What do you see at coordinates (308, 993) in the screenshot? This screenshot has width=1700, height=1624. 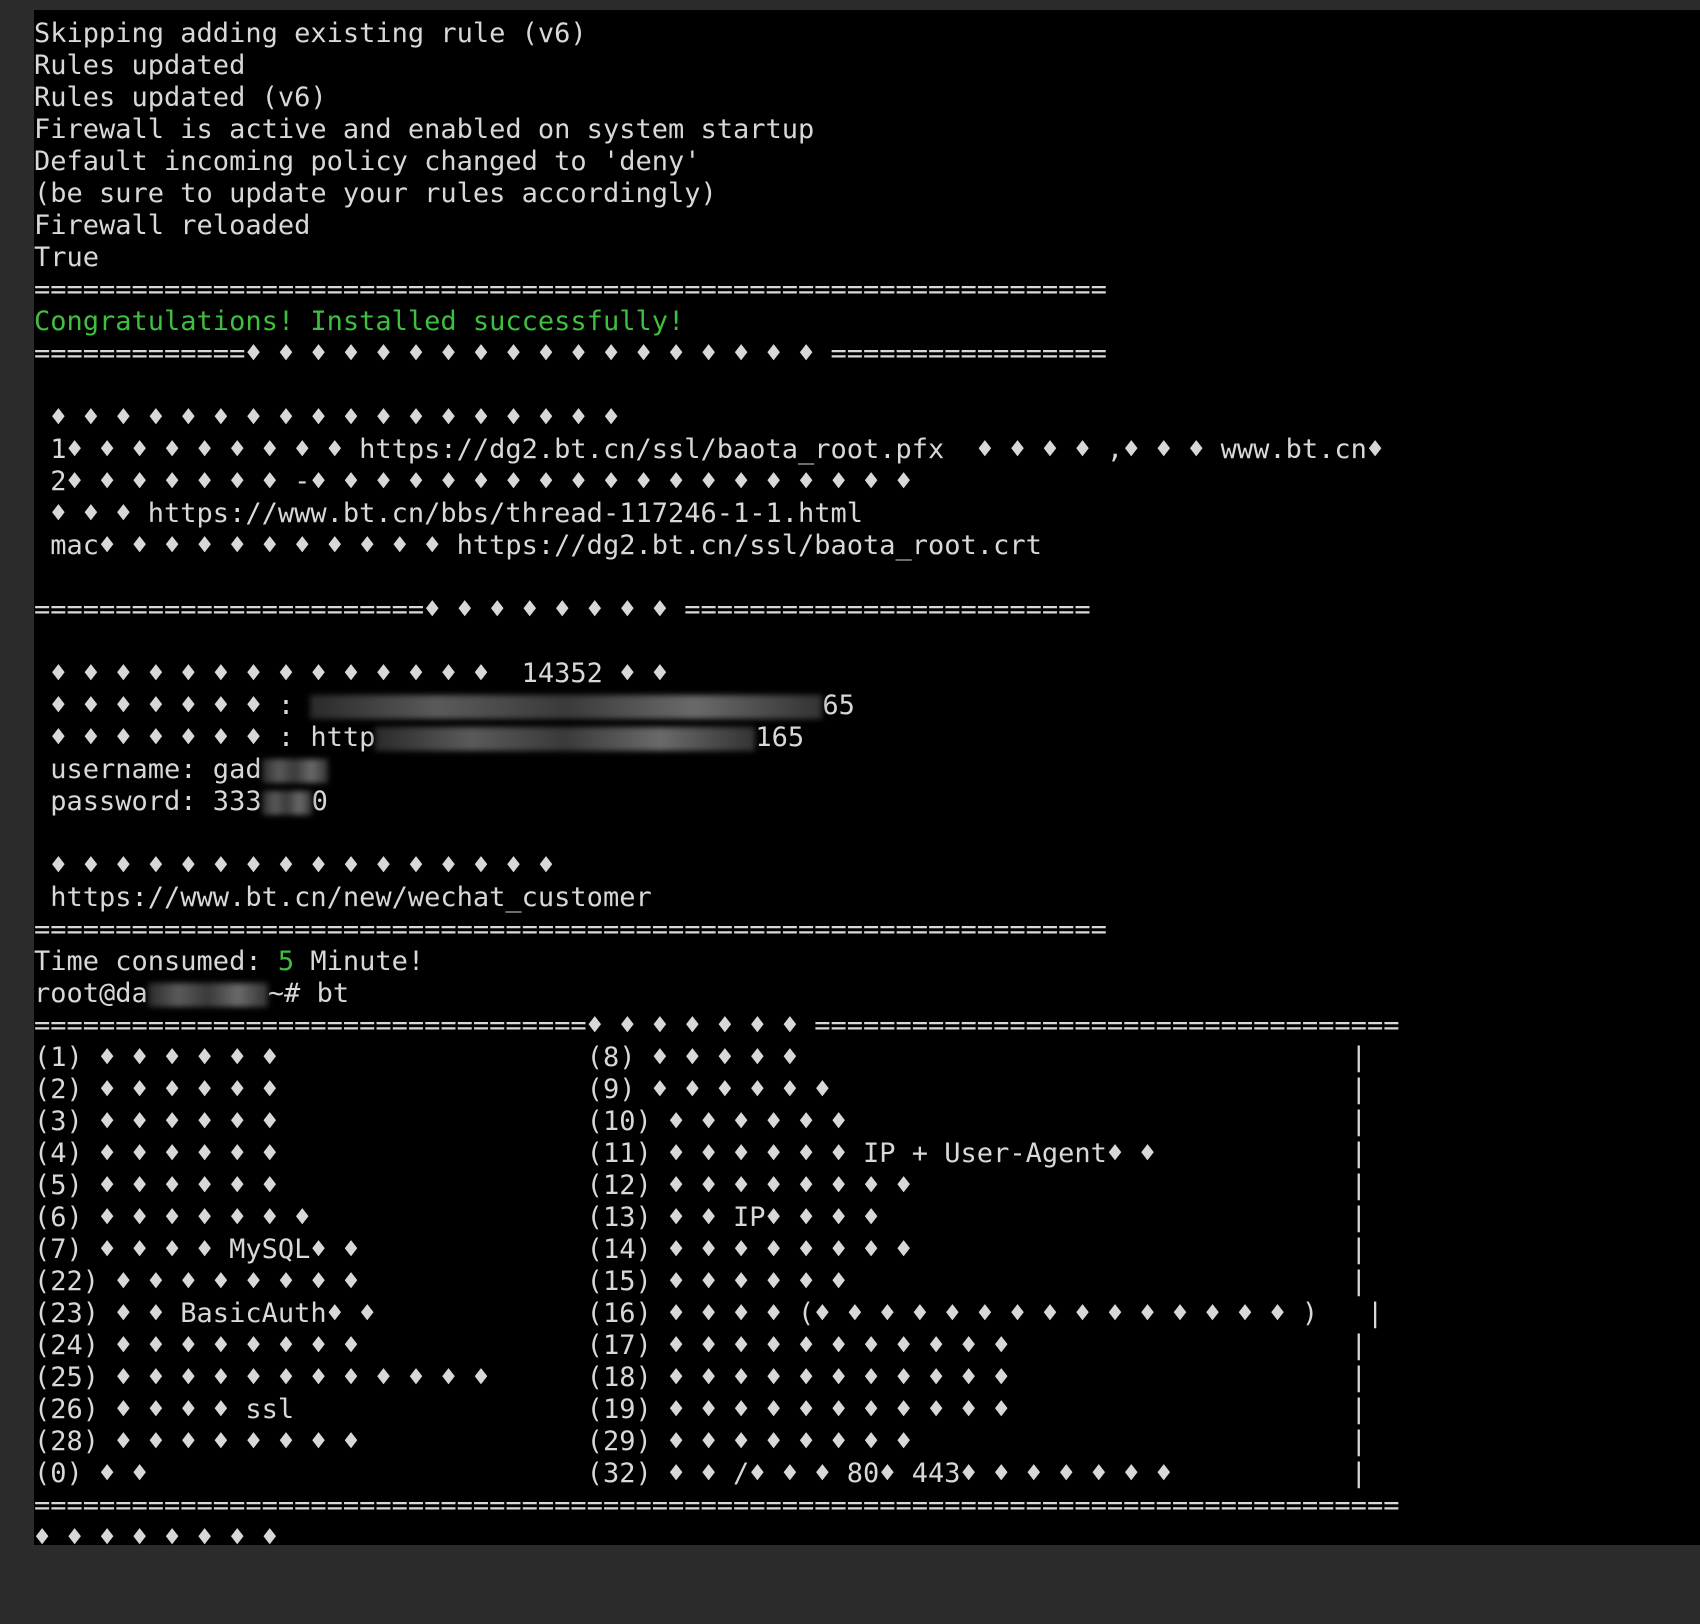 I see `line-text: ~# bt` at bounding box center [308, 993].